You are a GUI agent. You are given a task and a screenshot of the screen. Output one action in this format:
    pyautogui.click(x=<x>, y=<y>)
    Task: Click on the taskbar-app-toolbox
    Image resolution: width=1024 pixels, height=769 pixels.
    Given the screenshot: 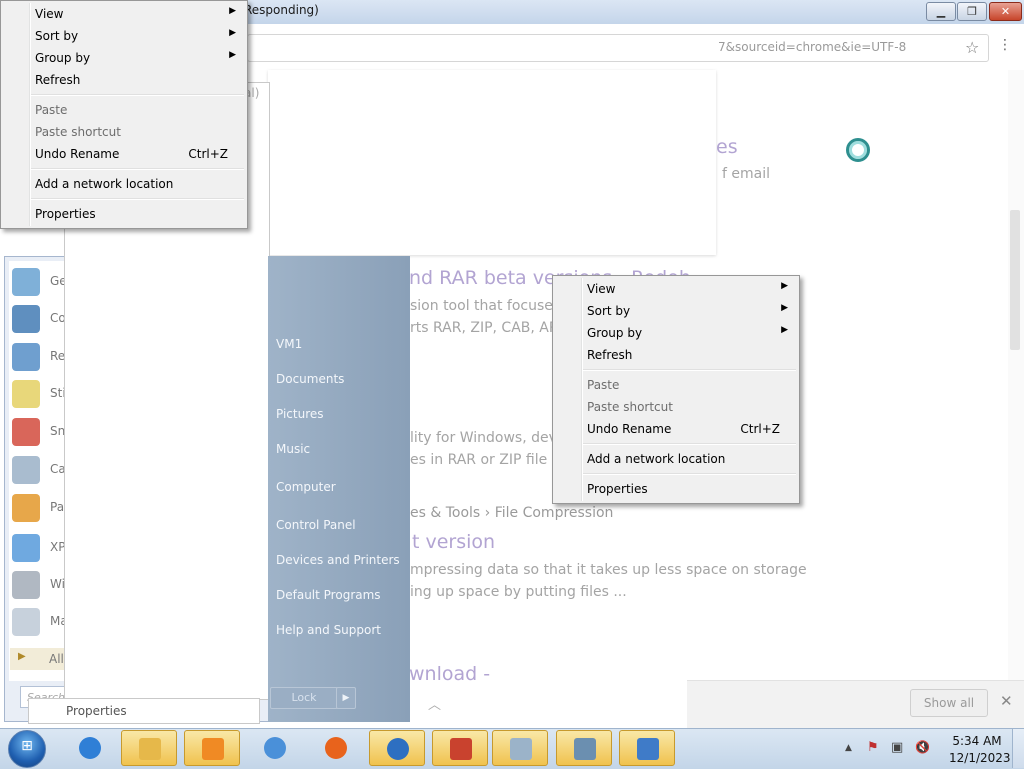 What is the action you would take?
    pyautogui.click(x=460, y=748)
    